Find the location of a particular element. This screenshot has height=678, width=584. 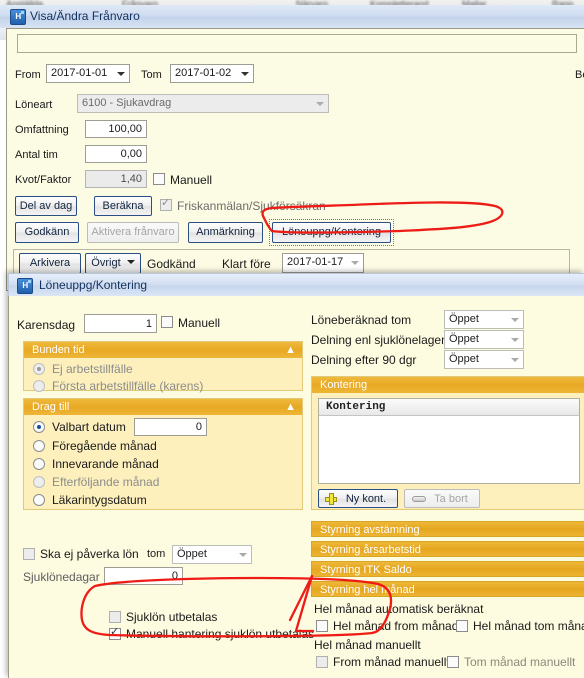

bunden-tid-header: Bunden tid ▲ is located at coordinates (163, 350).